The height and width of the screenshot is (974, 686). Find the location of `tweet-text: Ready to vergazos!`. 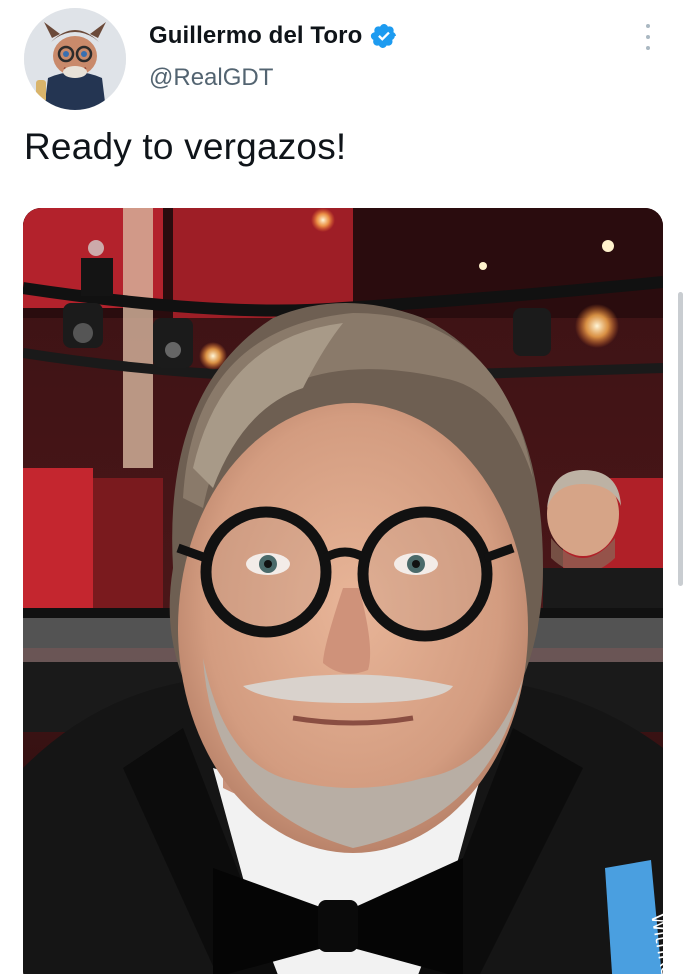

tweet-text: Ready to vergazos! is located at coordinates (185, 146).